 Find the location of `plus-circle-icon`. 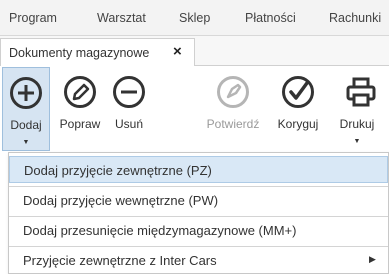

plus-circle-icon is located at coordinates (26, 93).